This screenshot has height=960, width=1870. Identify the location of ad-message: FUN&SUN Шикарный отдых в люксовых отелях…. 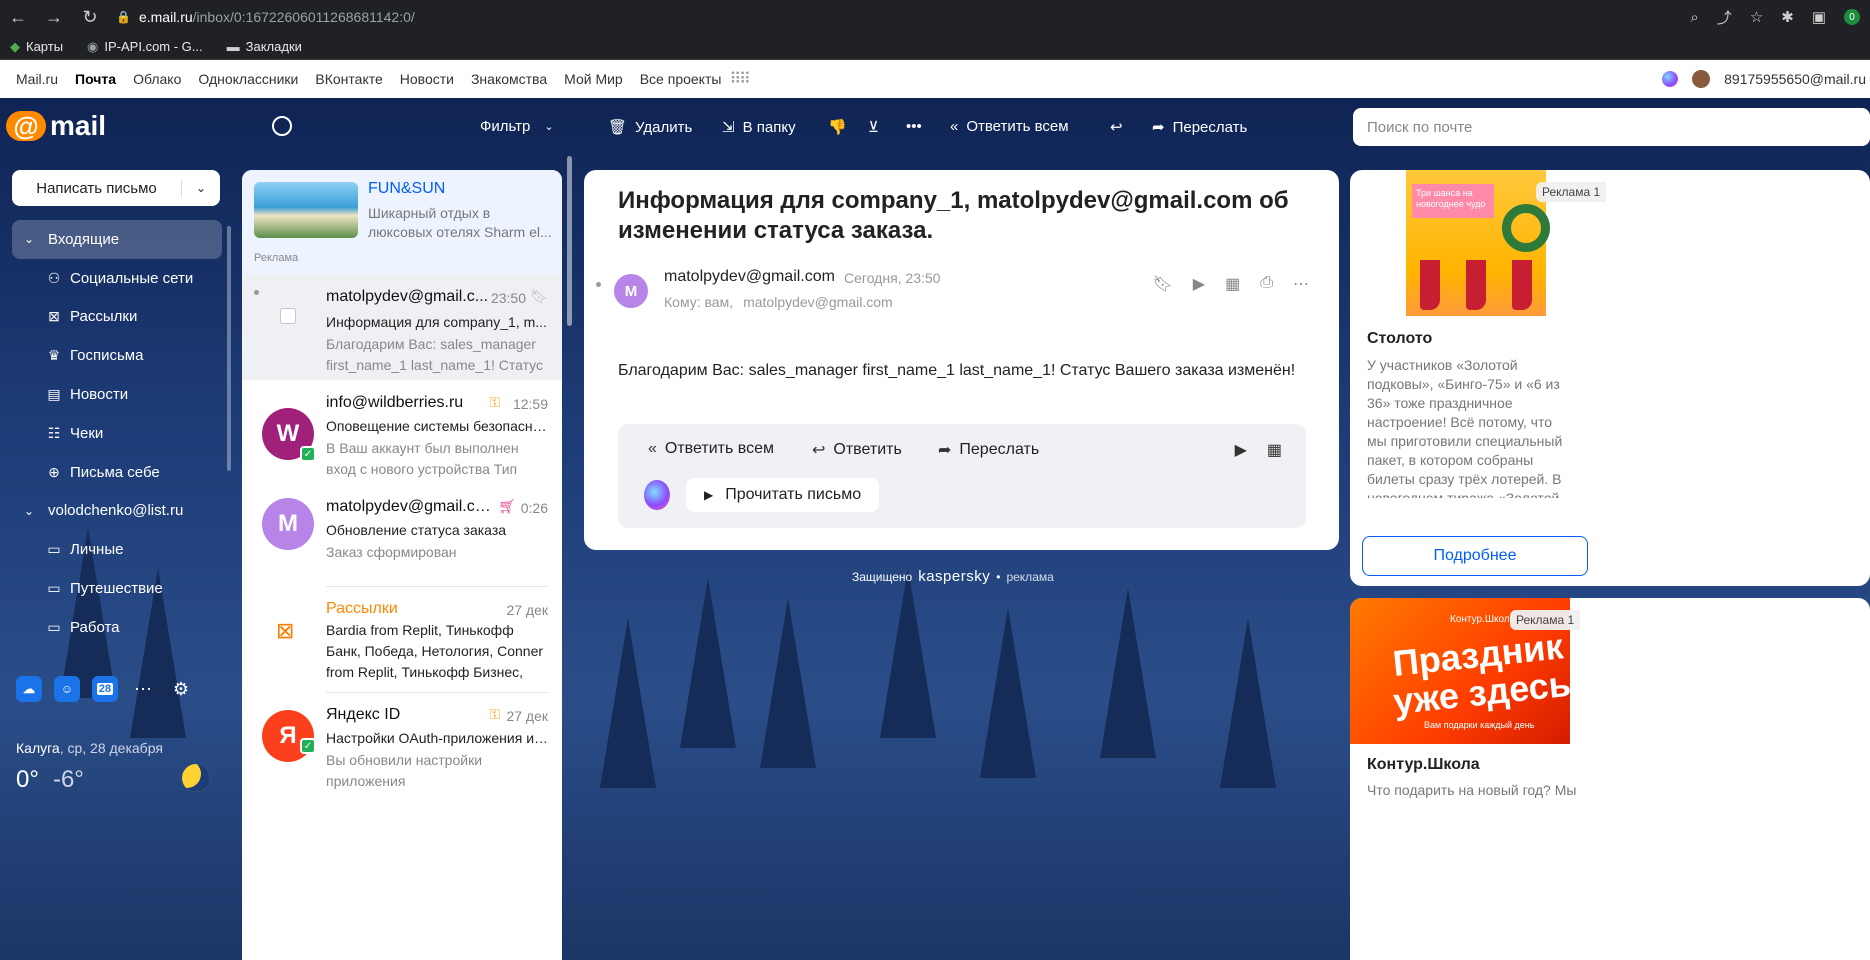
(402, 222).